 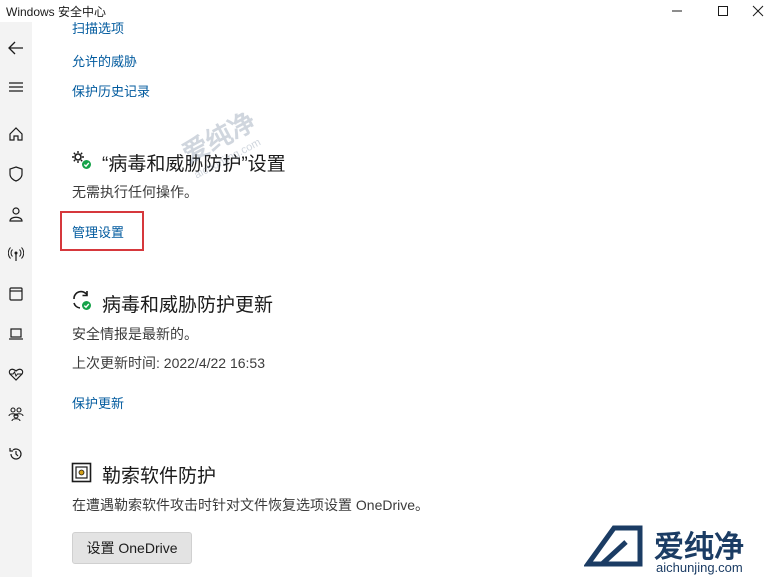 I want to click on nav-device-health, so click(x=16, y=374).